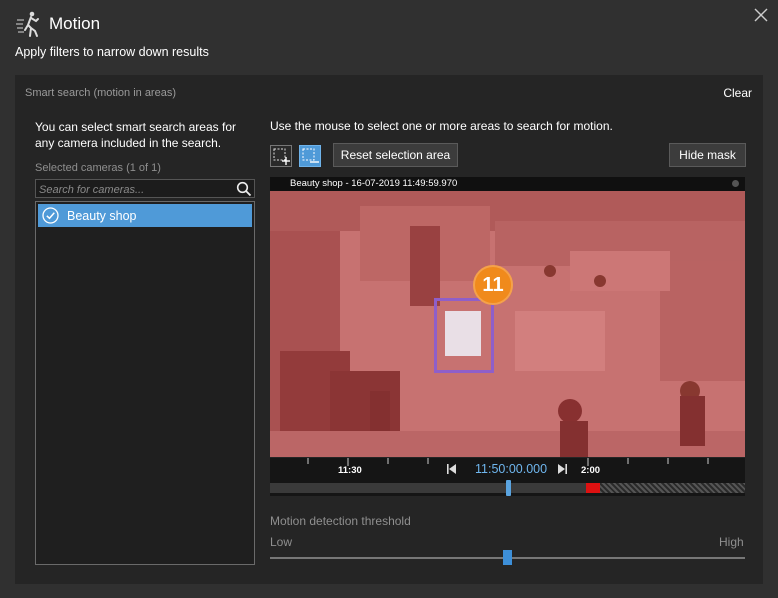  I want to click on dialog-title: Motion, so click(75, 23).